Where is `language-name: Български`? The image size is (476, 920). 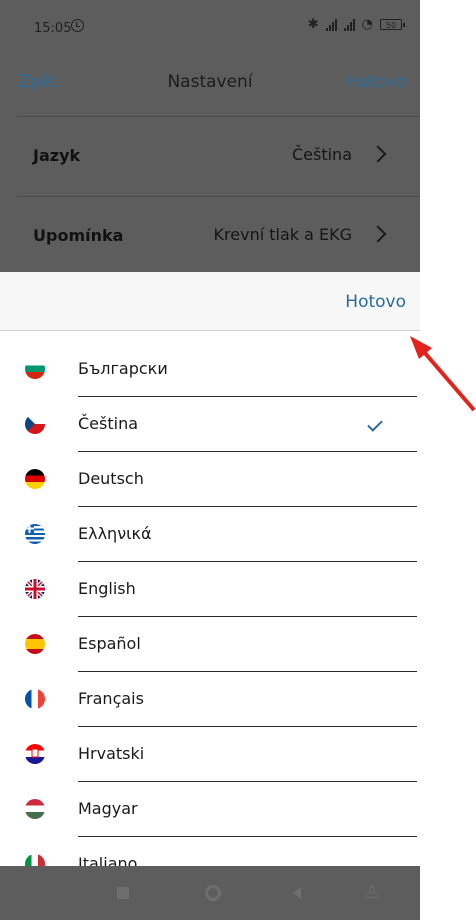
language-name: Български is located at coordinates (123, 368).